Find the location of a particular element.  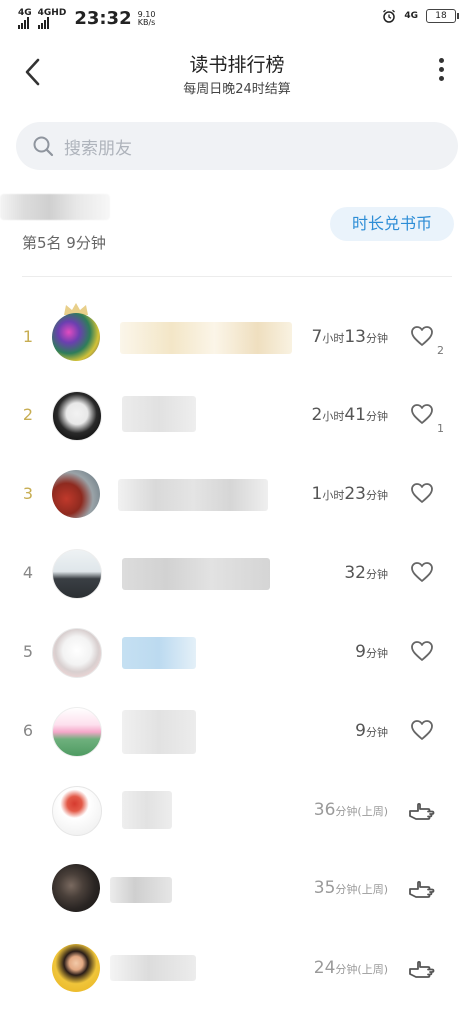

page-title: 读书排行榜 is located at coordinates (237, 65).